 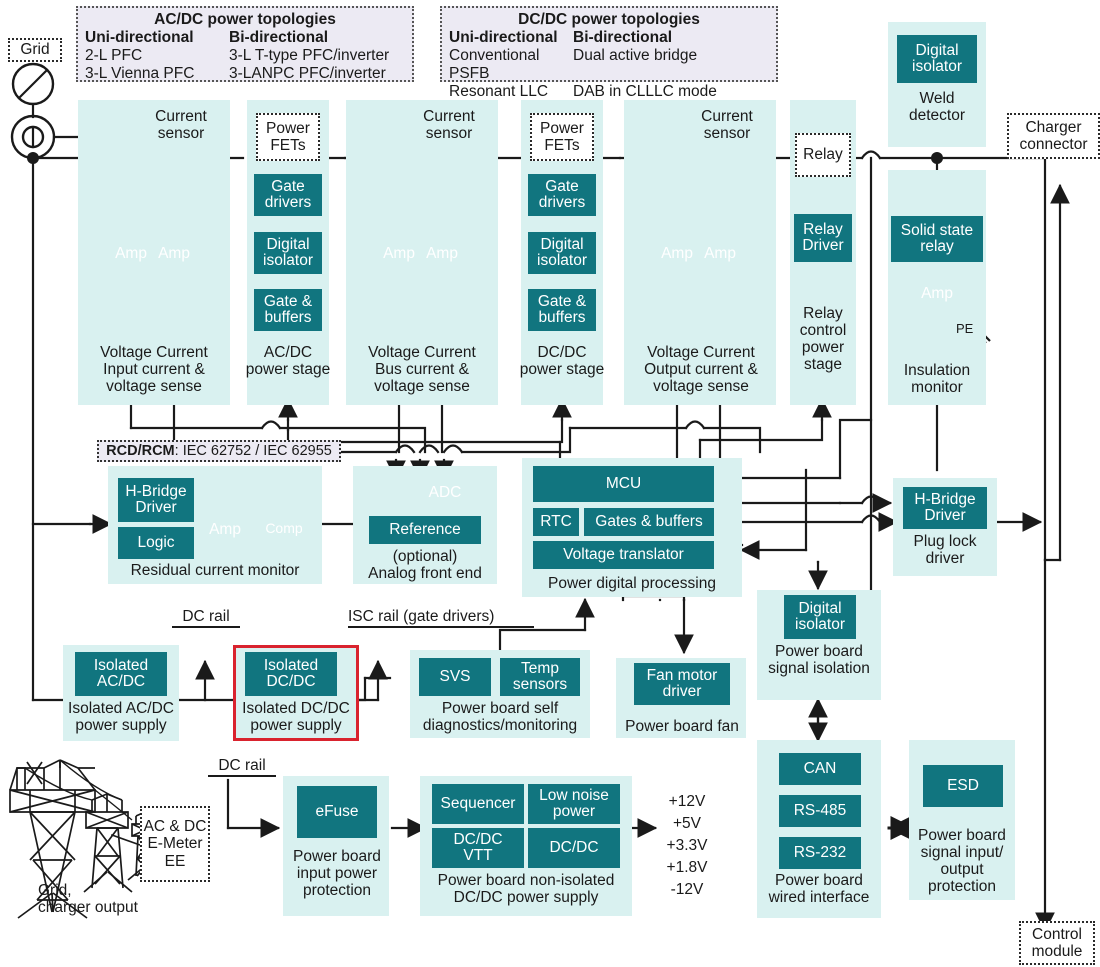 What do you see at coordinates (687, 889) in the screenshot?
I see `rail-output-4: -12V` at bounding box center [687, 889].